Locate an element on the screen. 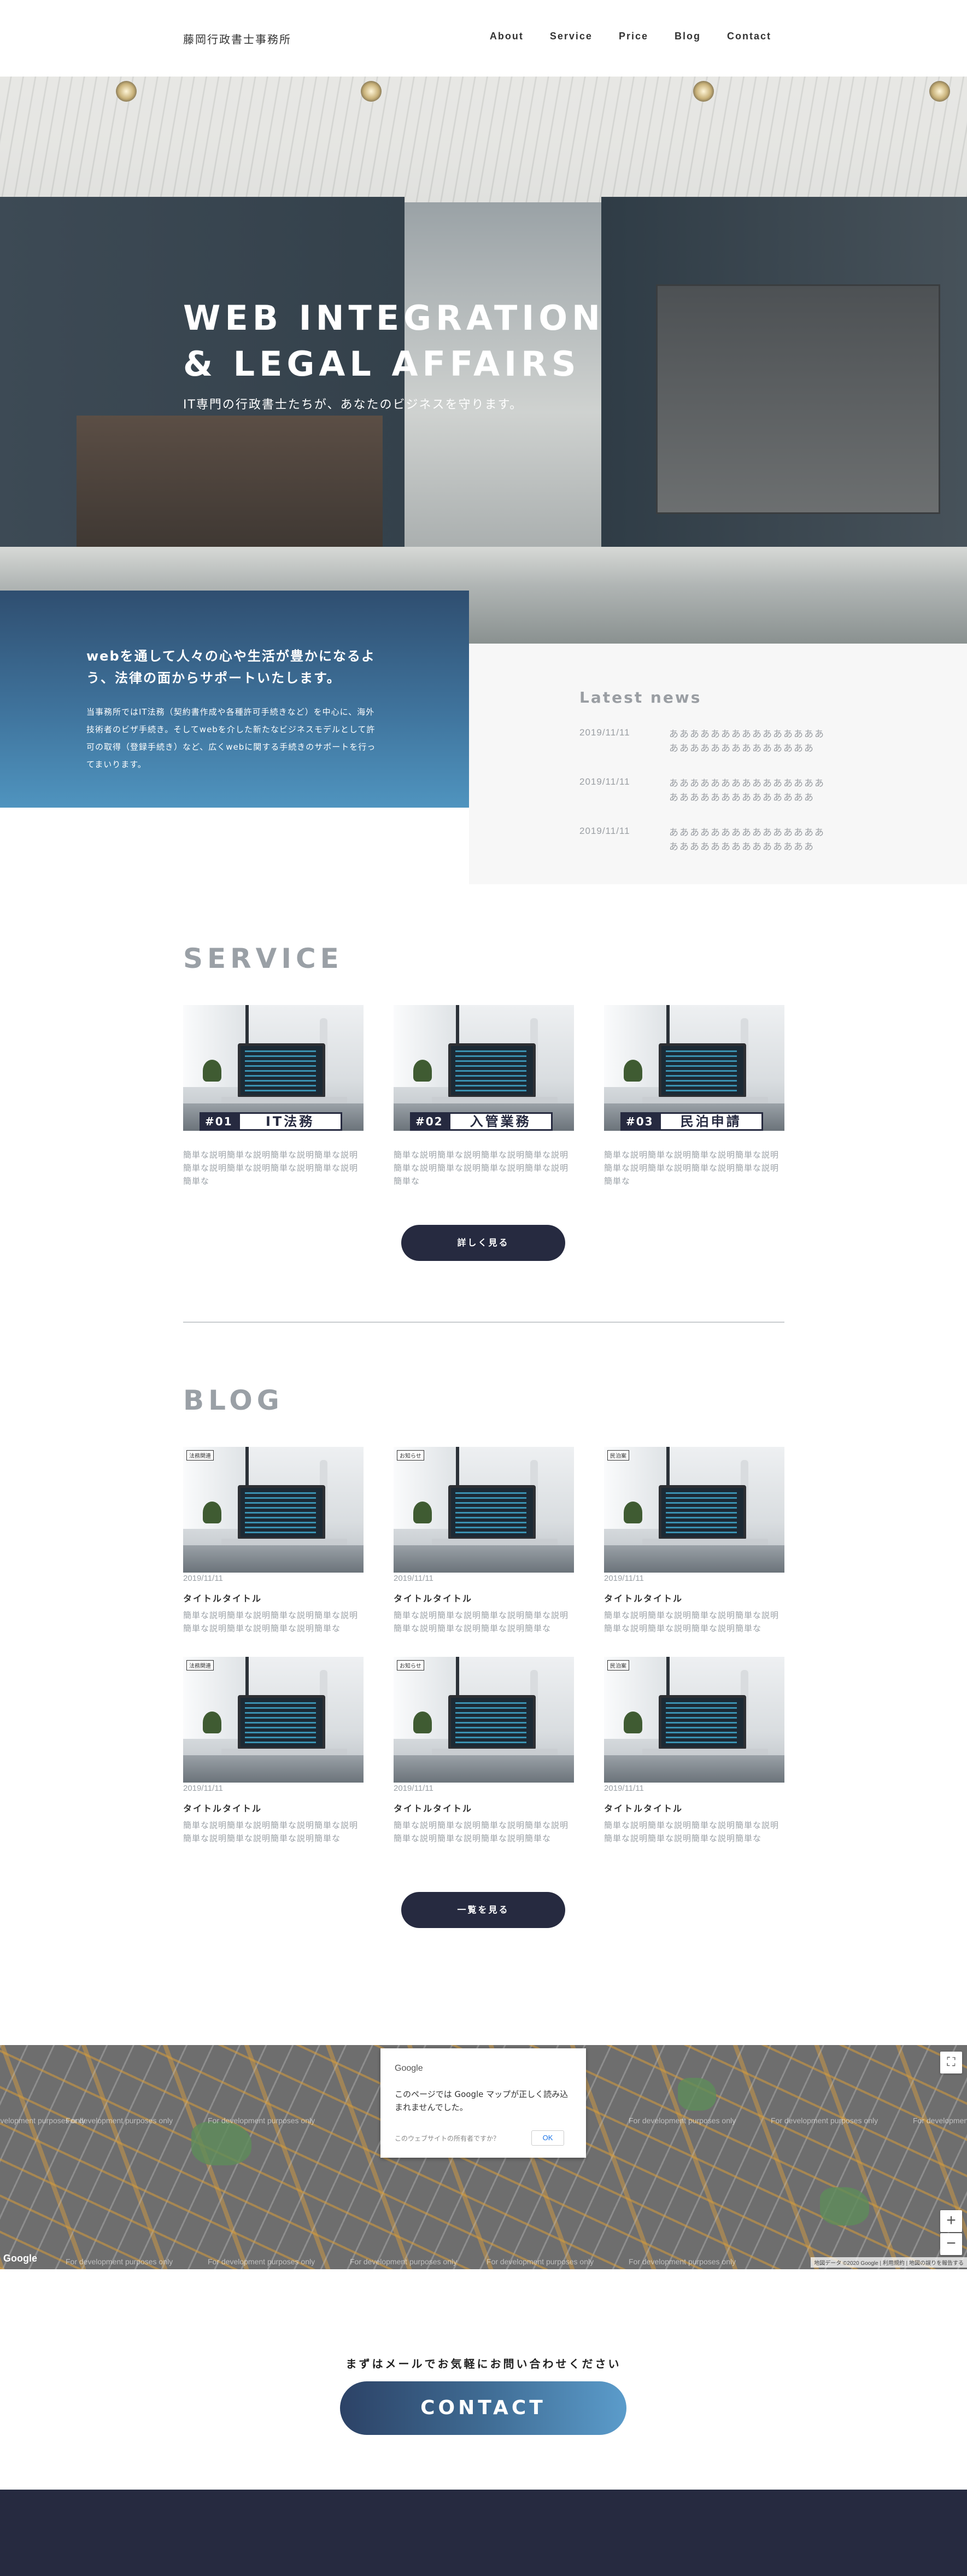  service-image-immigration: #02 入管業務 is located at coordinates (484, 1068).